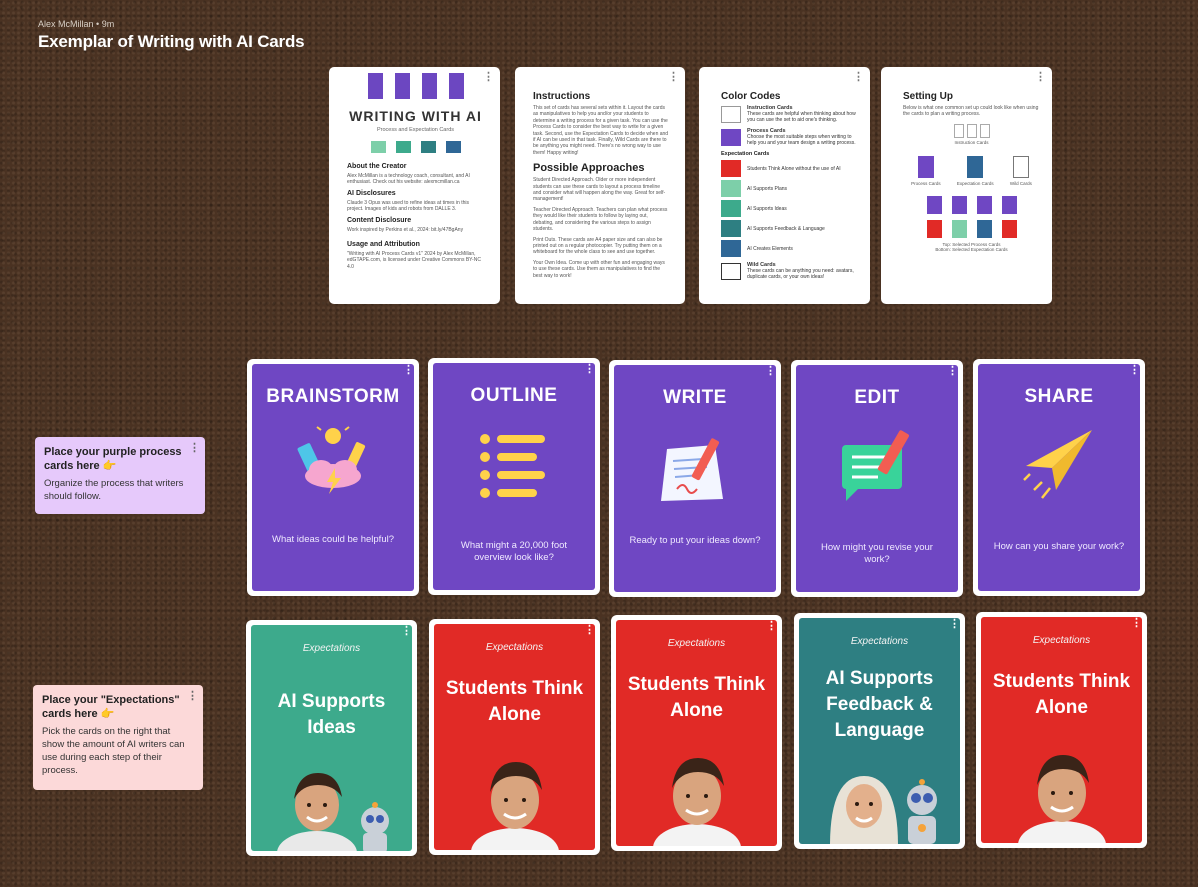 The height and width of the screenshot is (887, 1198). Describe the element at coordinates (877, 553) in the screenshot. I see `process-question: How might you revise your work?` at that location.